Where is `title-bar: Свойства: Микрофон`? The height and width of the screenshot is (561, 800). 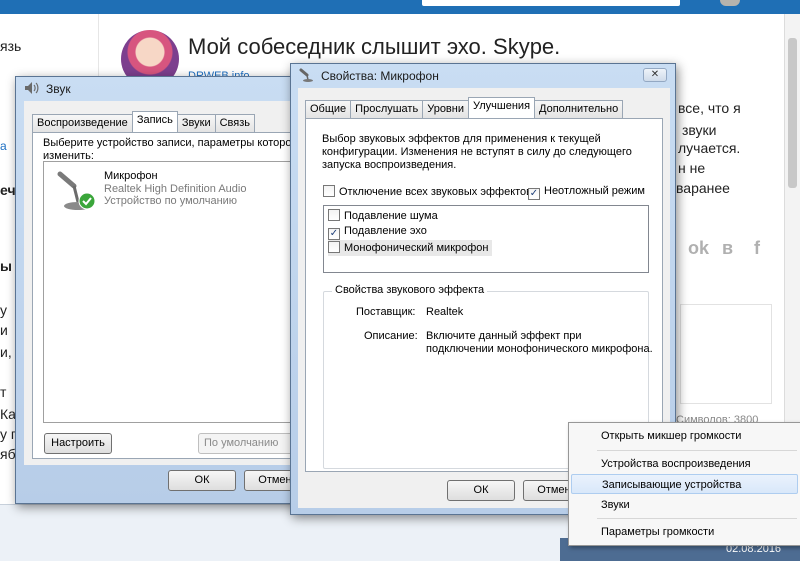
title-bar: Свойства: Микрофон is located at coordinates (483, 76).